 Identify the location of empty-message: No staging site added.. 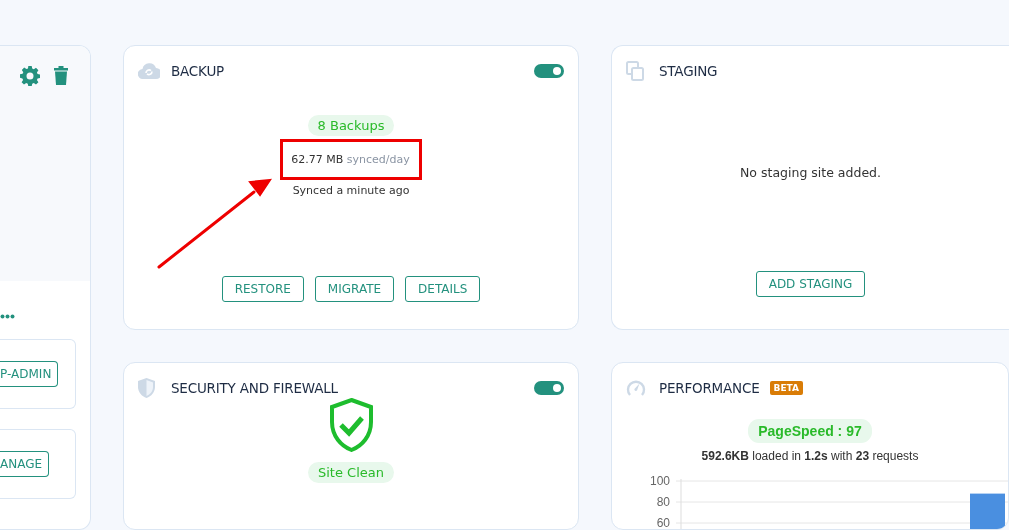
(810, 172).